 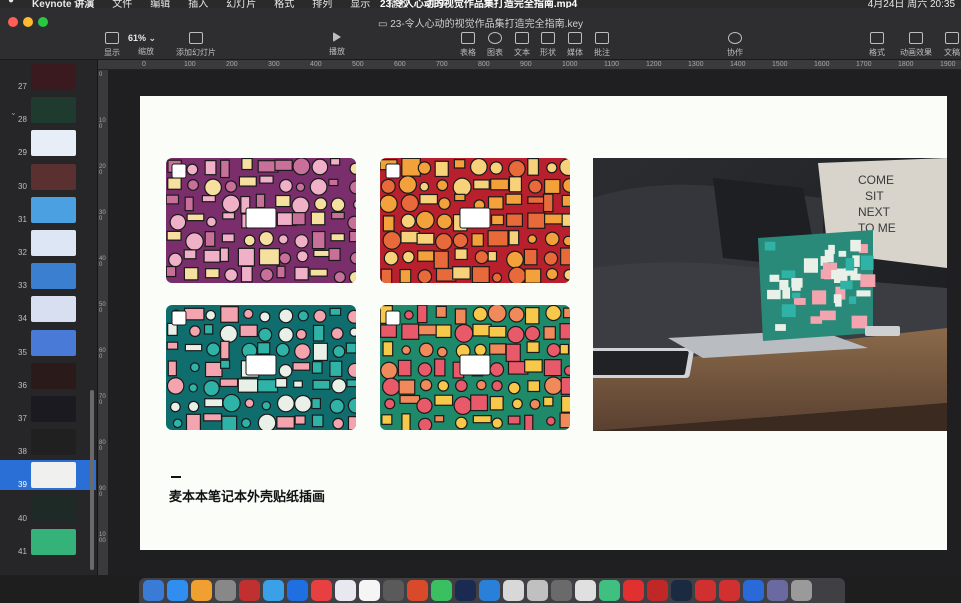 What do you see at coordinates (13, 112) in the screenshot?
I see `collapse-group-icon: ⌄` at bounding box center [13, 112].